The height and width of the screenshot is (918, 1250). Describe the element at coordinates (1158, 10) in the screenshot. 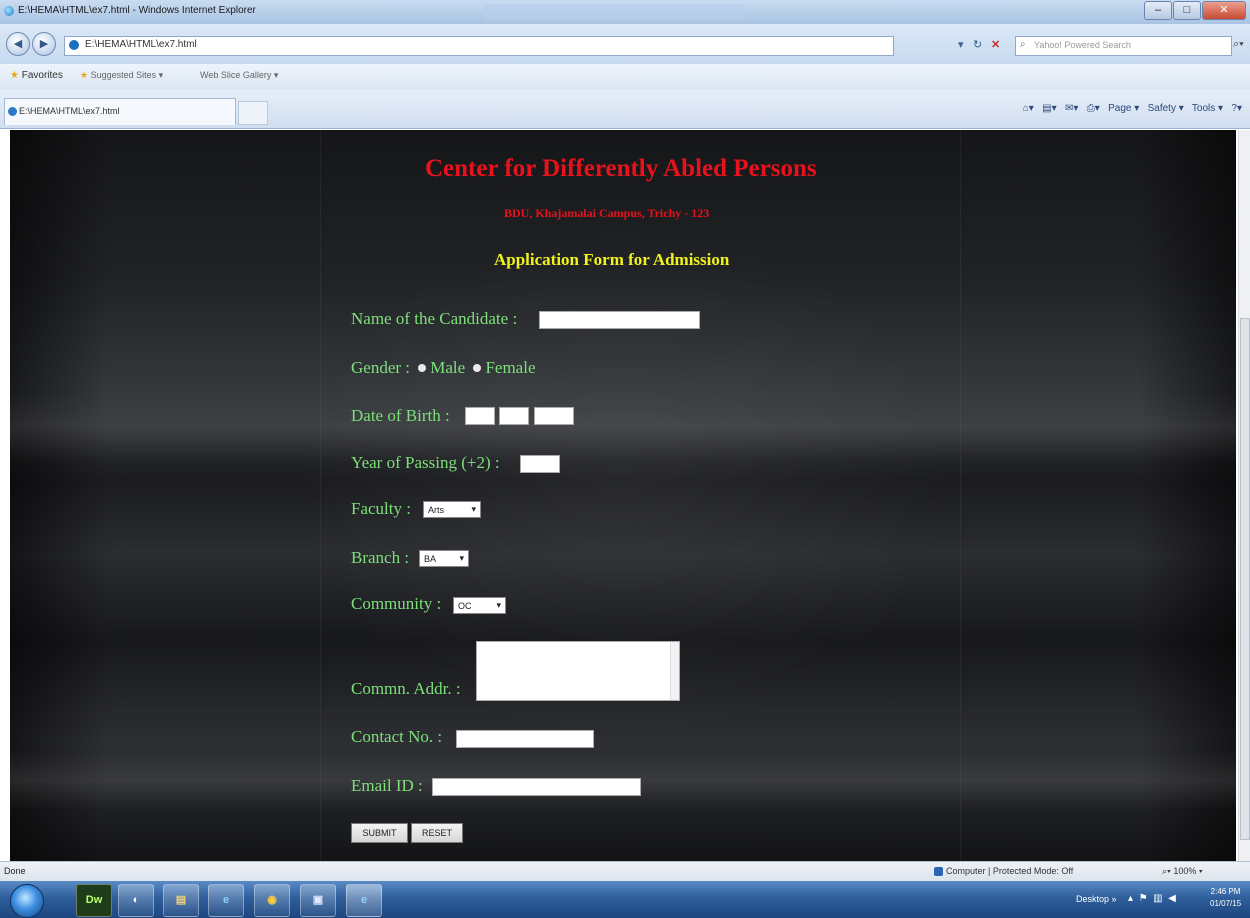

I see `minimize-button: –` at that location.